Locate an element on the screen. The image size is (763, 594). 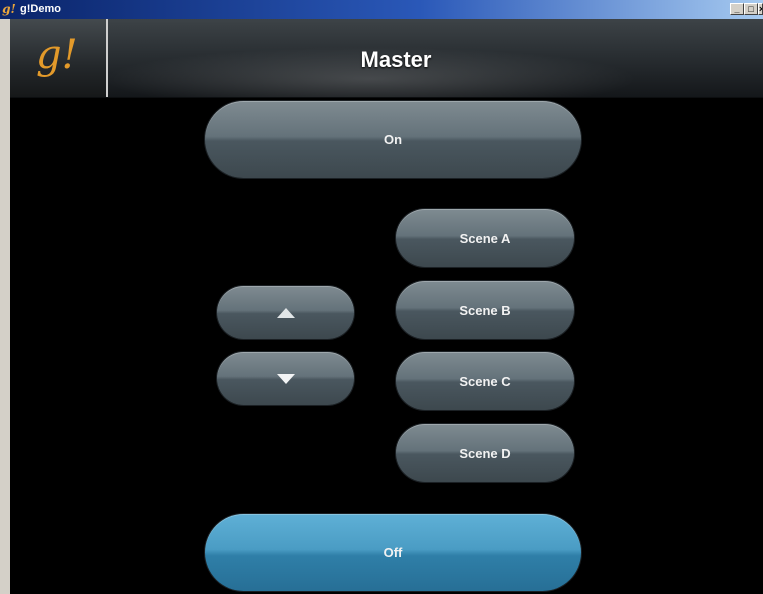
logo-box: g! is located at coordinates (59, 58).